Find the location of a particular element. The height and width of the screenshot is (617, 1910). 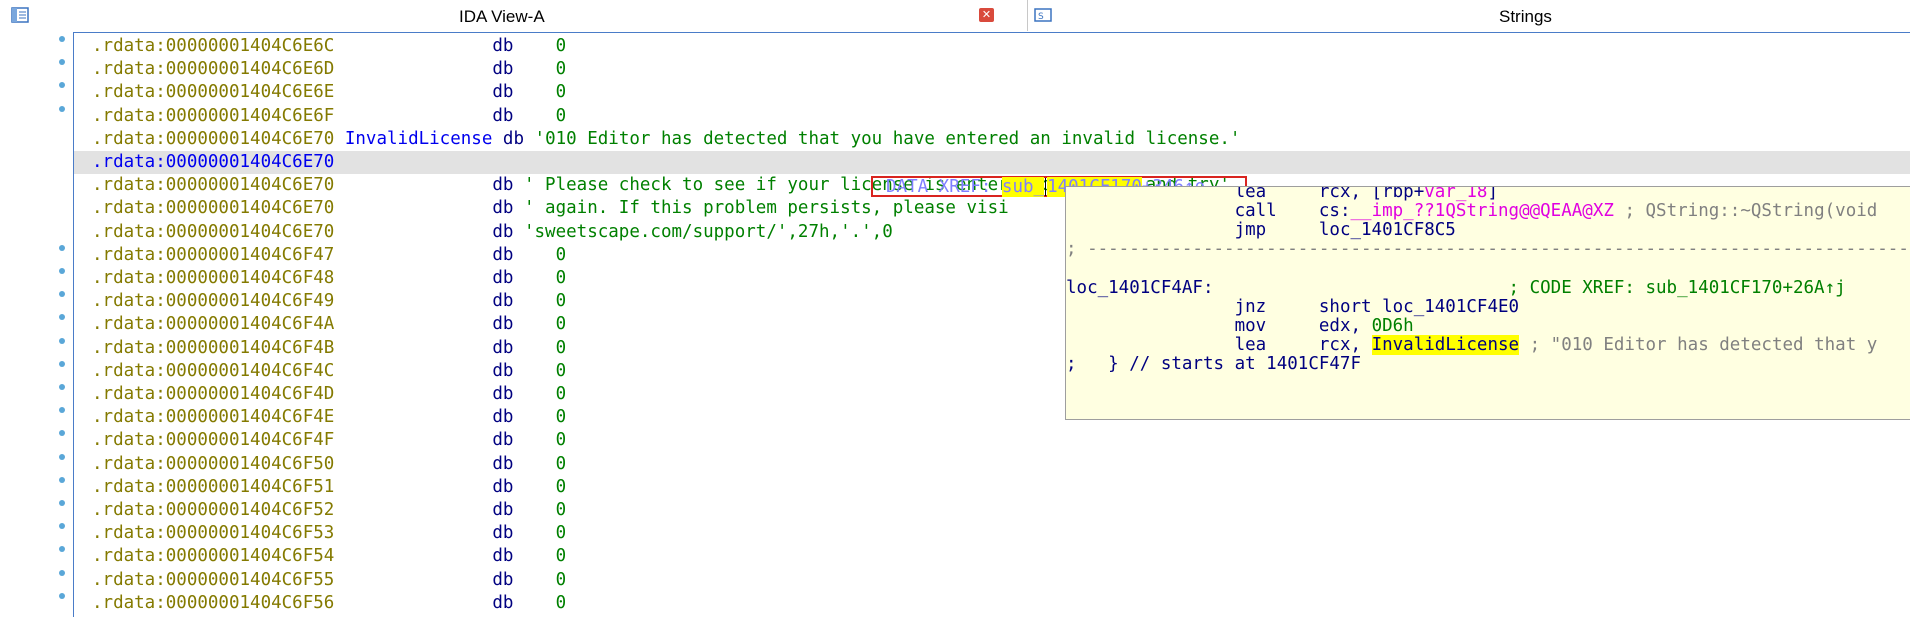

symbol-label: InvalidLicense is located at coordinates (413, 139).